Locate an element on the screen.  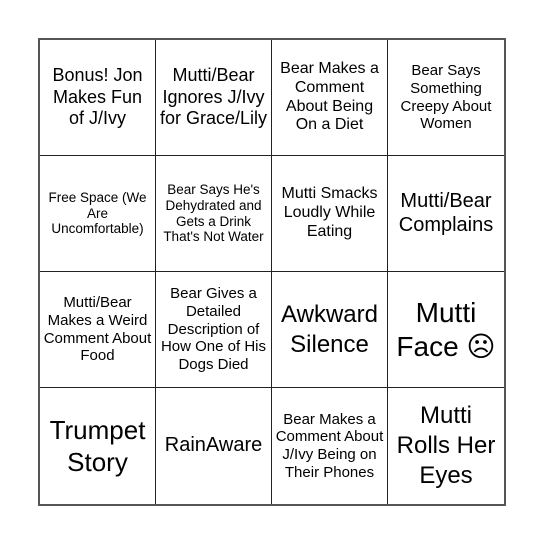
bingo-cell: Awkward Silence is located at coordinates (330, 330).